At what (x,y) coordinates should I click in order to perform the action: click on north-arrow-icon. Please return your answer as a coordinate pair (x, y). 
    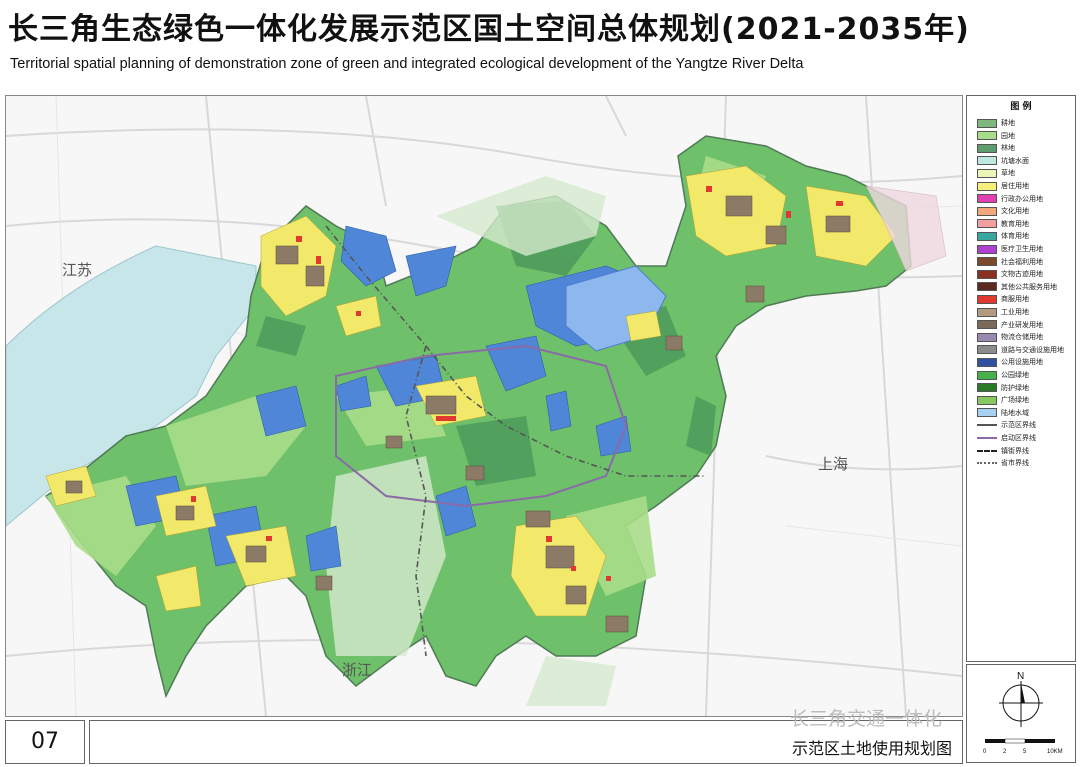
    Looking at the image, I should click on (1021, 704).